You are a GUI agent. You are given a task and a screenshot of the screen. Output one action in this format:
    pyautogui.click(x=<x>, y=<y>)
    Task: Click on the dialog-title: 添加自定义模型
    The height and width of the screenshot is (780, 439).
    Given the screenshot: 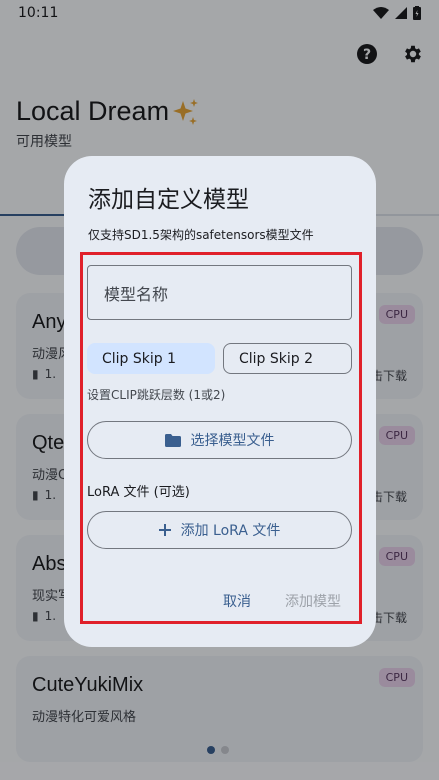 What is the action you would take?
    pyautogui.click(x=168, y=200)
    